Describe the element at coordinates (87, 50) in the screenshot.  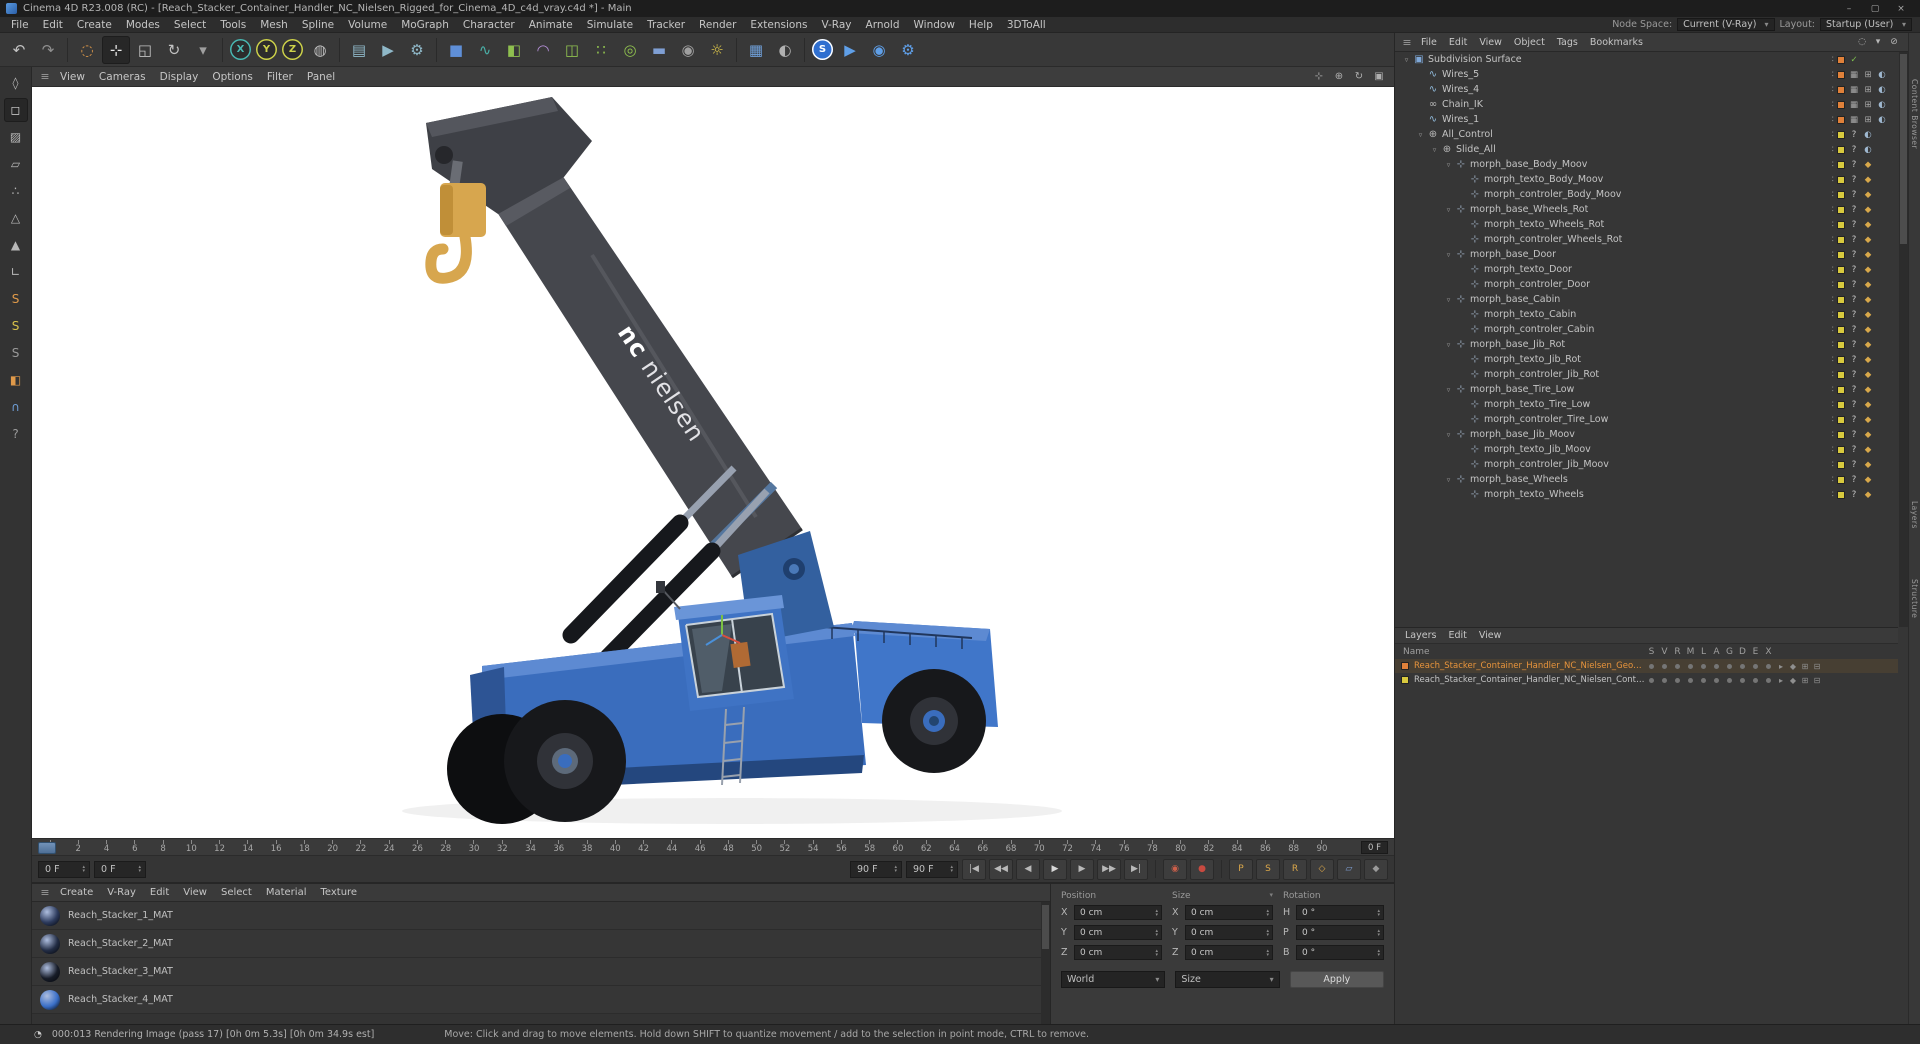
I see `live-selection-icon: ◌` at that location.